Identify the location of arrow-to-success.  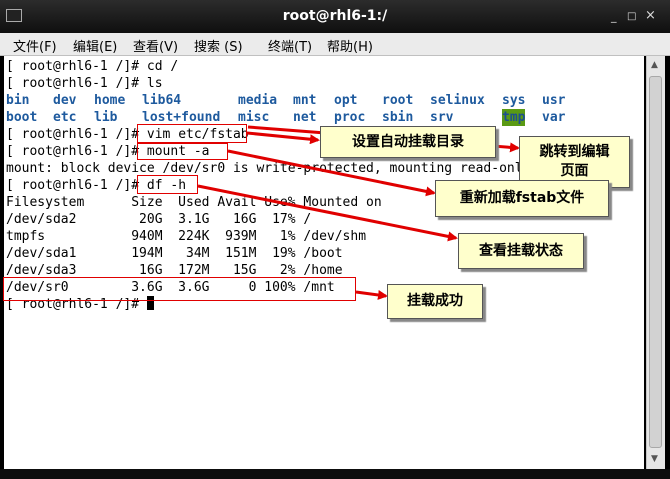
(371, 294).